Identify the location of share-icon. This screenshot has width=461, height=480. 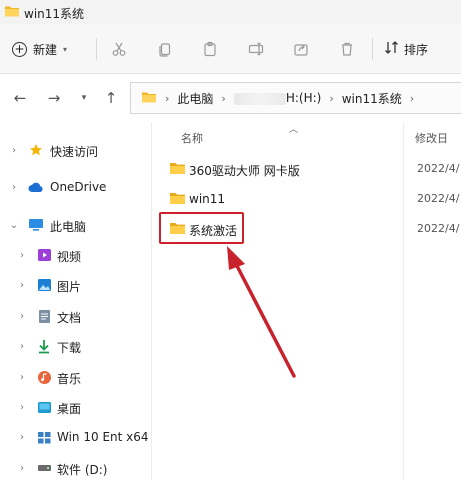
(301, 49).